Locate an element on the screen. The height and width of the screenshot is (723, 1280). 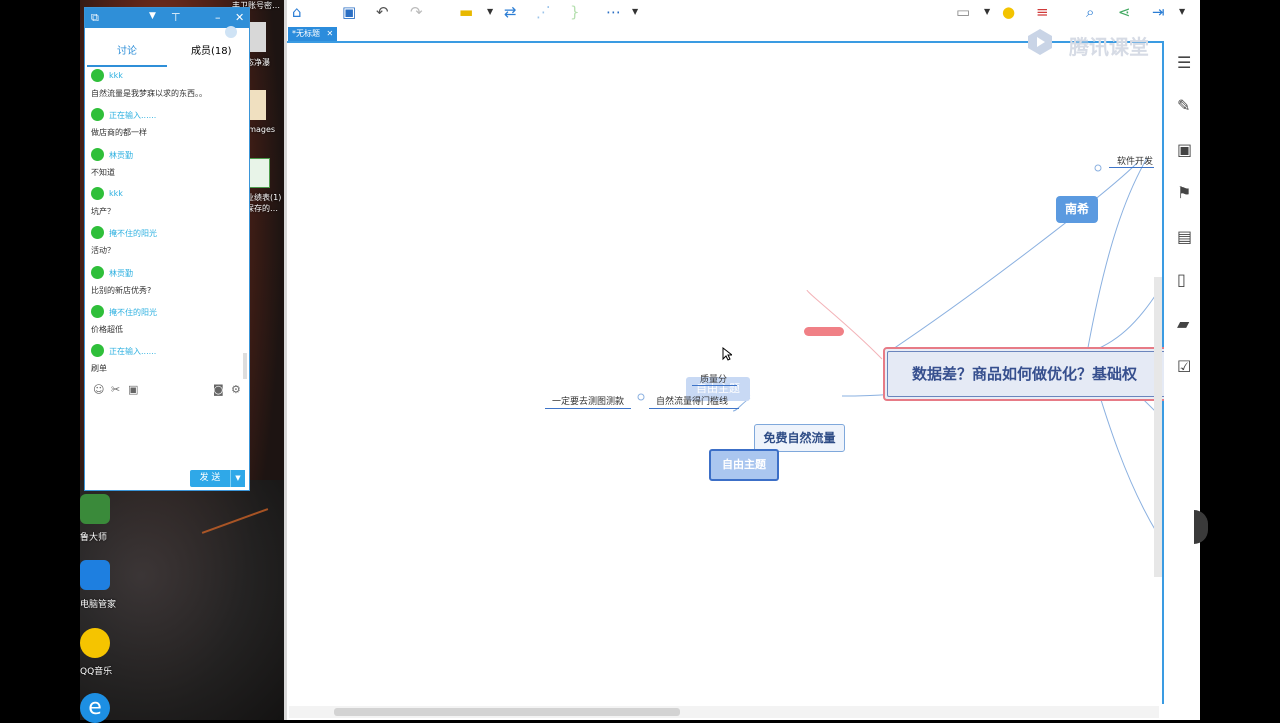
topic-nanxi: 南希 is located at coordinates (1077, 209).